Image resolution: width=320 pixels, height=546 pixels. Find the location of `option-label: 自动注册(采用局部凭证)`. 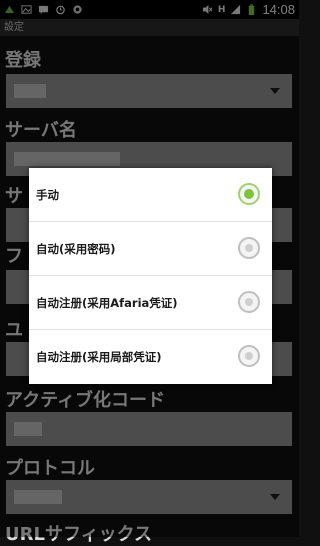

option-label: 自动注册(采用局部凭证) is located at coordinates (99, 357).